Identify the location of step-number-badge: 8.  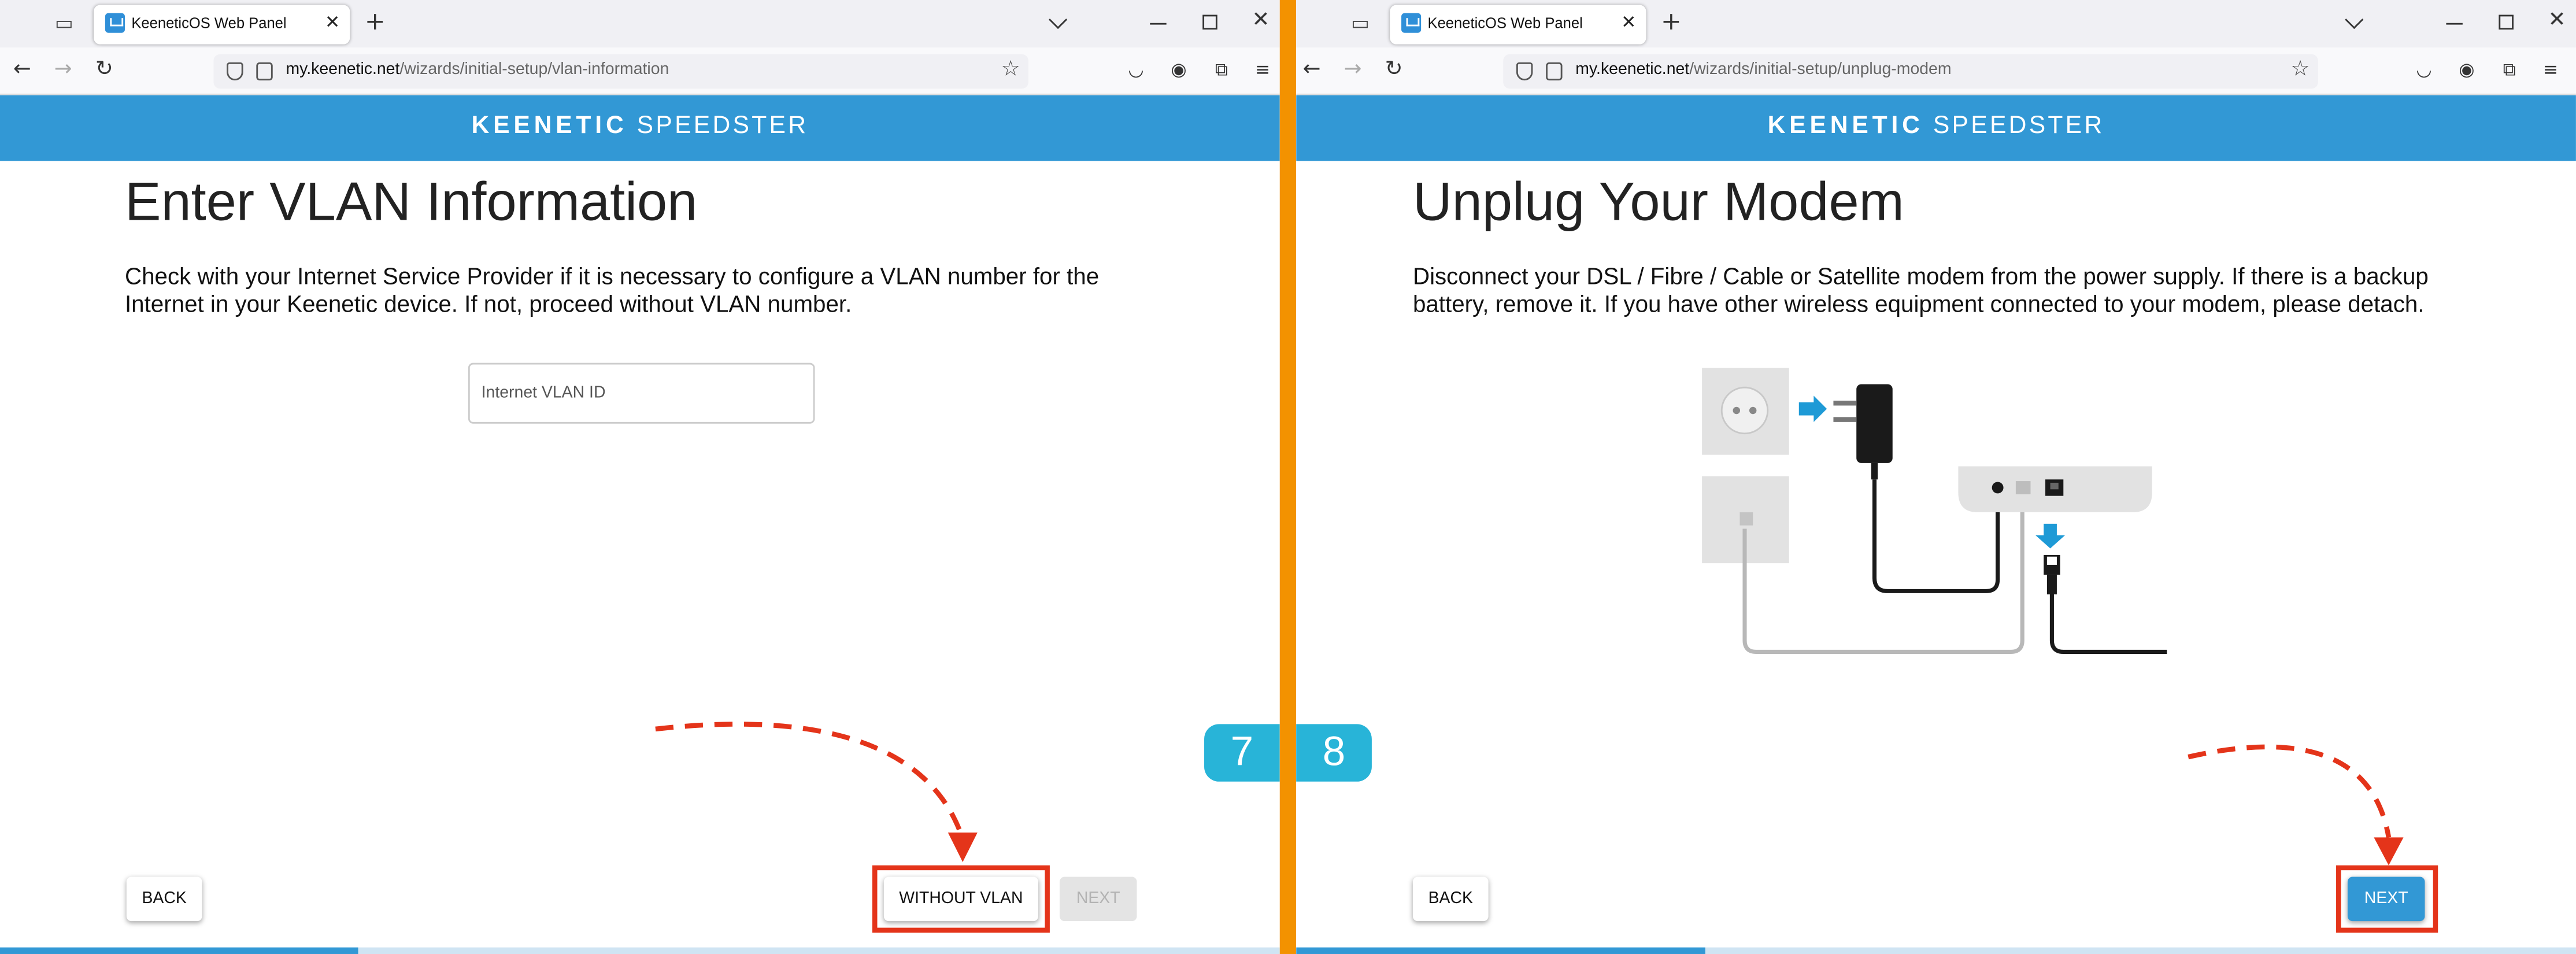
(1334, 753).